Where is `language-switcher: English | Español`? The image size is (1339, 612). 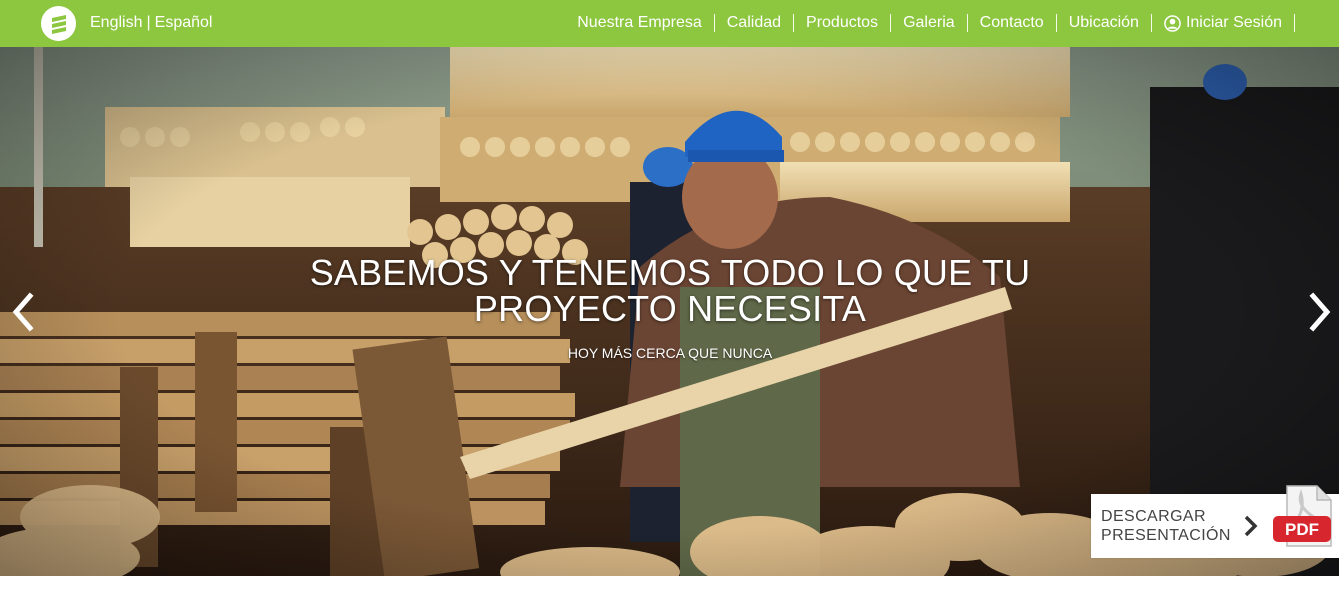 language-switcher: English | Español is located at coordinates (151, 23).